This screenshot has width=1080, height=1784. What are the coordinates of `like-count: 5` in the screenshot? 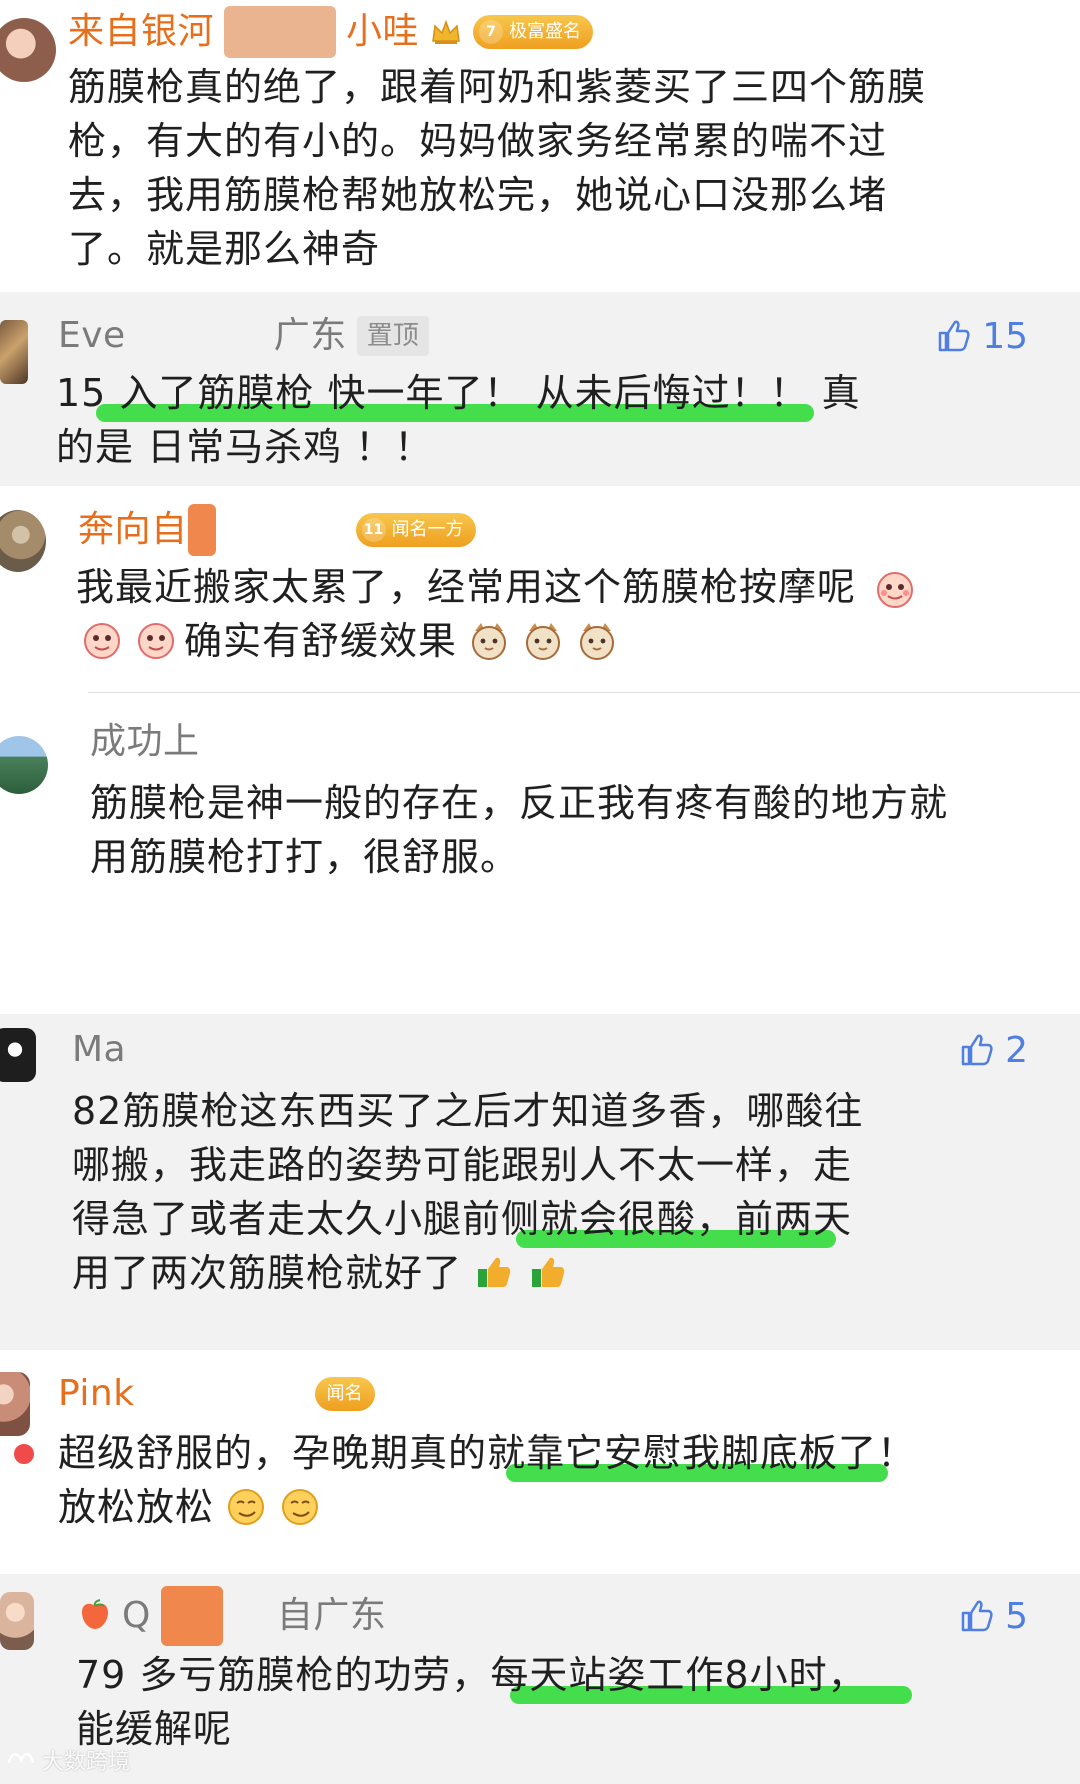 It's located at (1016, 1616).